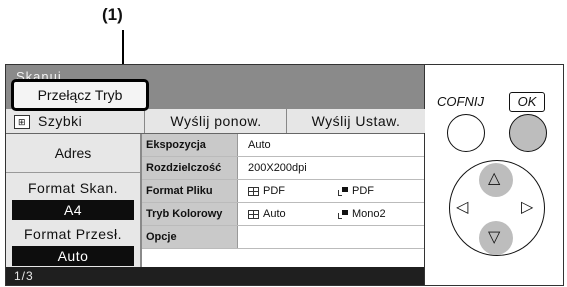 The image size is (567, 287). What do you see at coordinates (73, 153) in the screenshot?
I see `address-button: Adres` at bounding box center [73, 153].